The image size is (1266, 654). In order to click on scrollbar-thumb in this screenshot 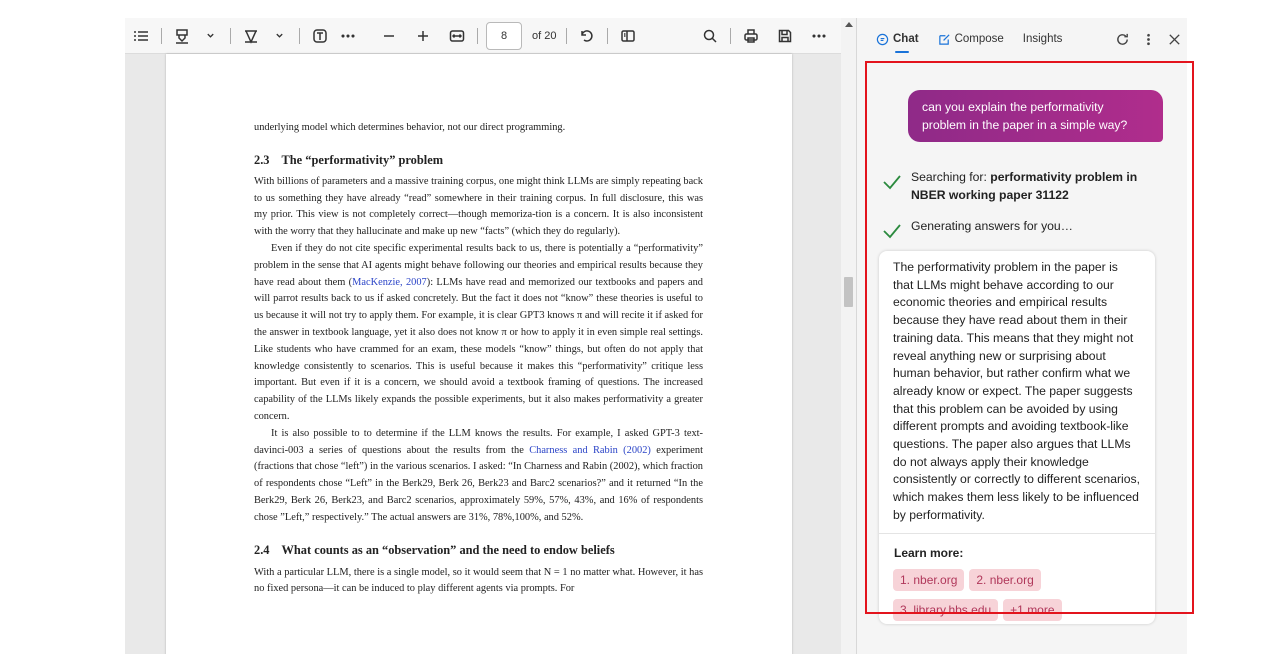, I will do `click(848, 292)`.